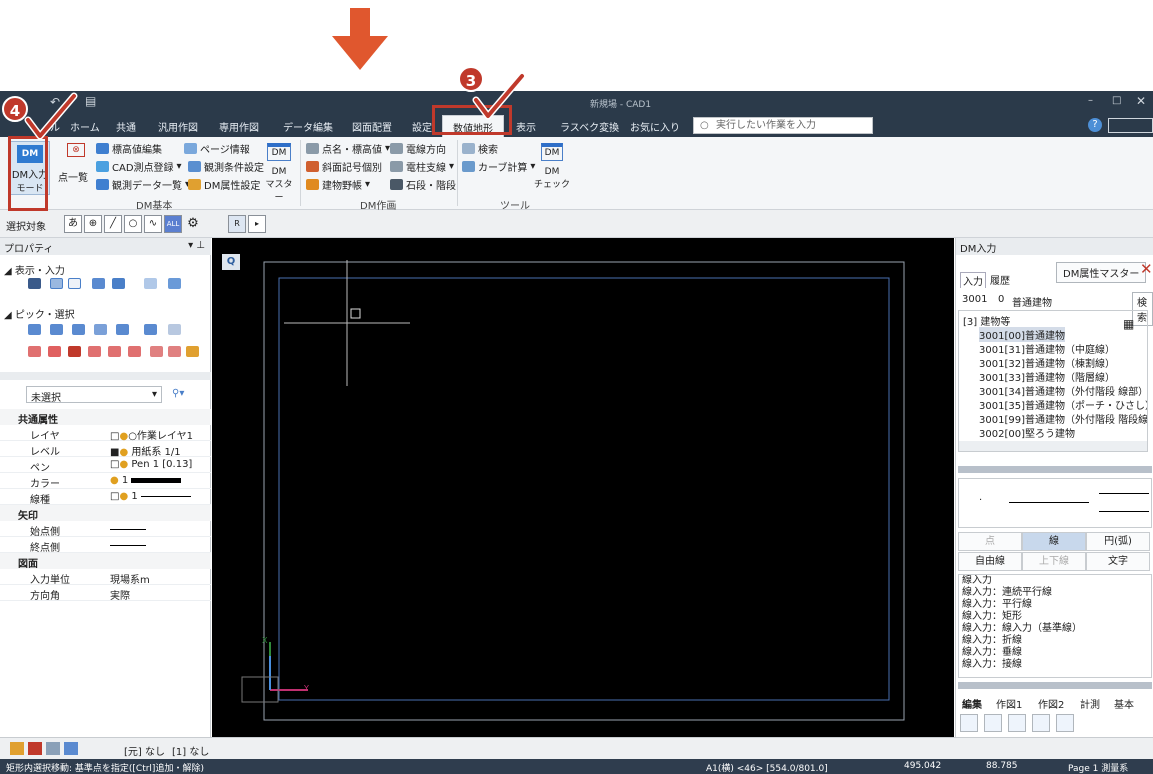 The height and width of the screenshot is (774, 1153). What do you see at coordinates (54, 351) in the screenshot?
I see `snap-mid-icon` at bounding box center [54, 351].